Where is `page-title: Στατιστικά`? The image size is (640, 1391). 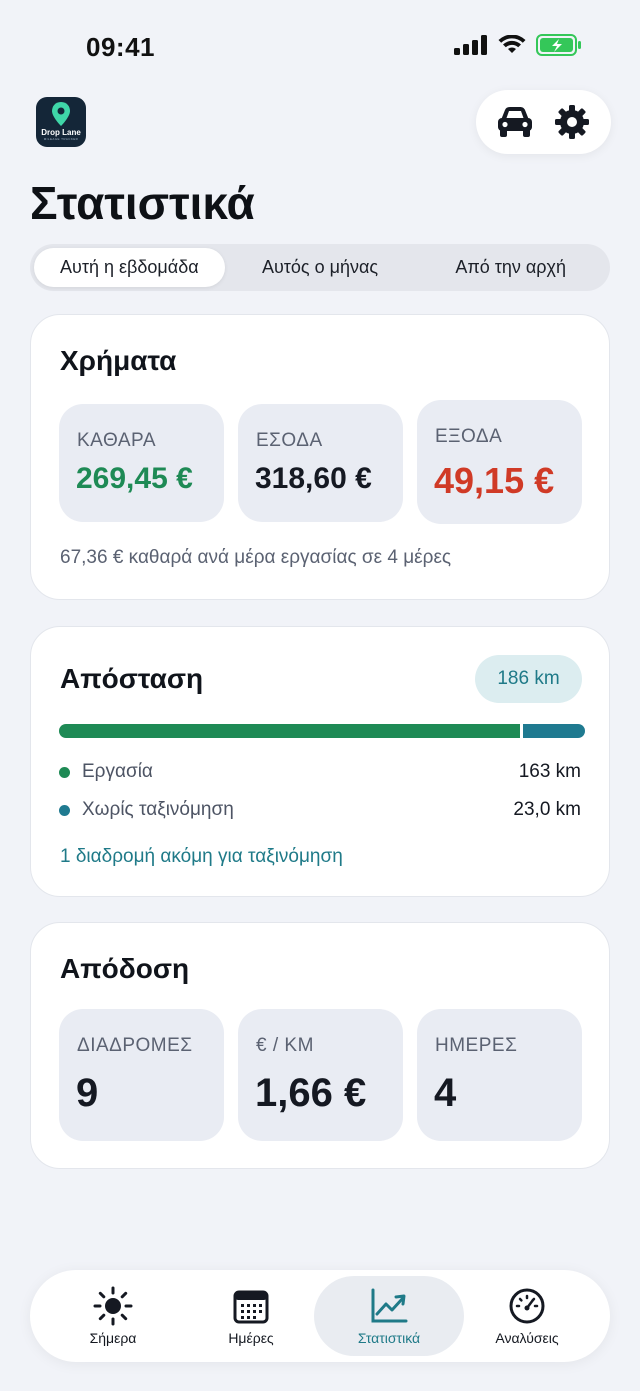 page-title: Στατιστικά is located at coordinates (142, 203).